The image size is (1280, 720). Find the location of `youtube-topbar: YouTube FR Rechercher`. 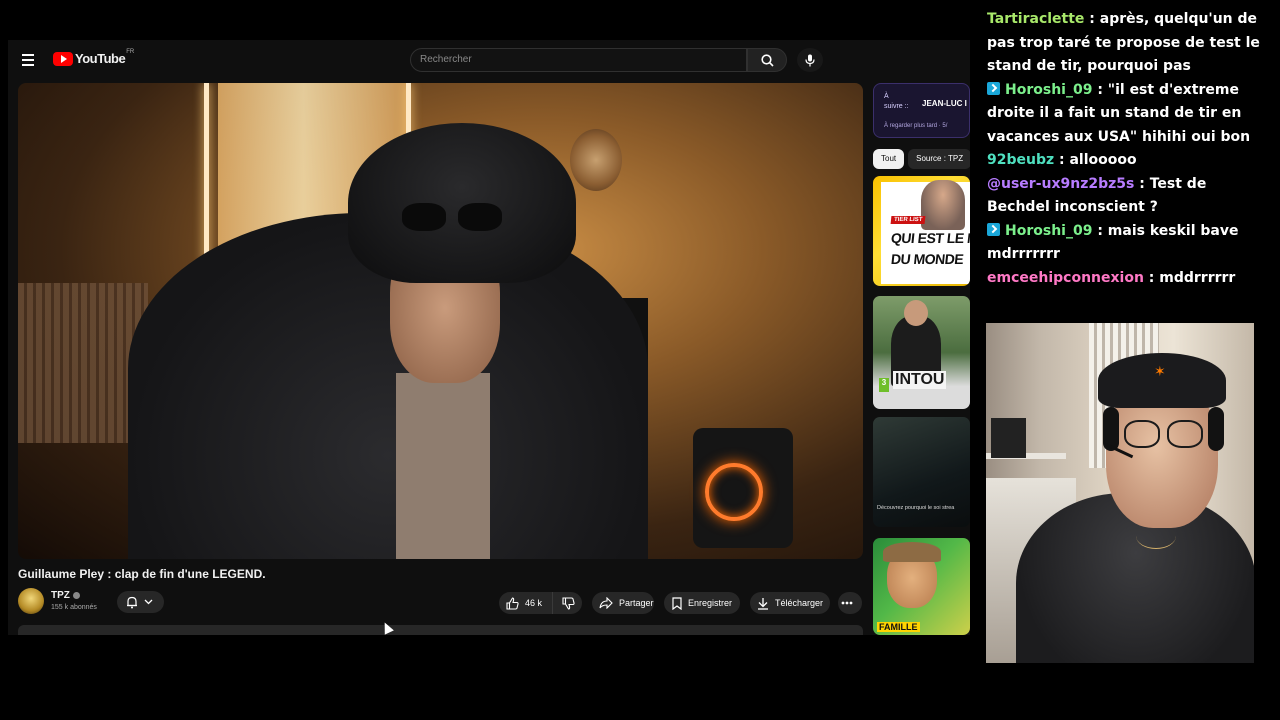

youtube-topbar: YouTube FR Rechercher is located at coordinates (489, 60).